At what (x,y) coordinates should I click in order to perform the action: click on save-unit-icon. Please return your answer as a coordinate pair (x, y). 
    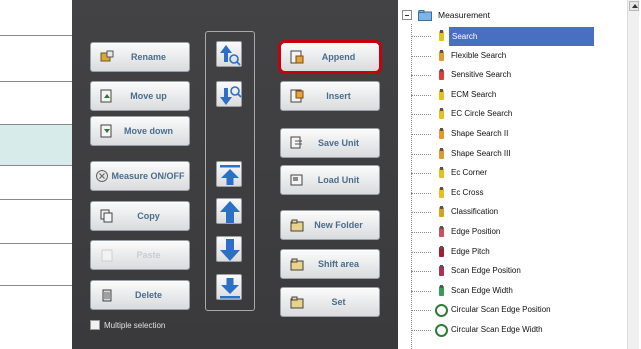
    Looking at the image, I should click on (296, 142).